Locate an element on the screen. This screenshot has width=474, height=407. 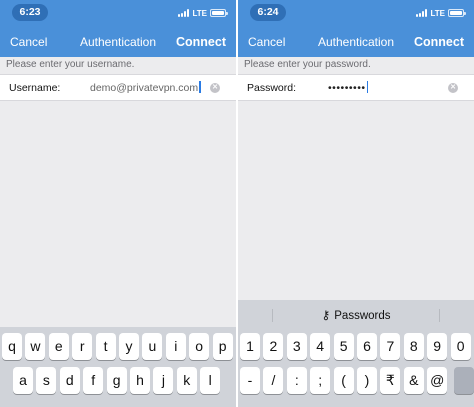
backspace-key is located at coordinates (464, 380).